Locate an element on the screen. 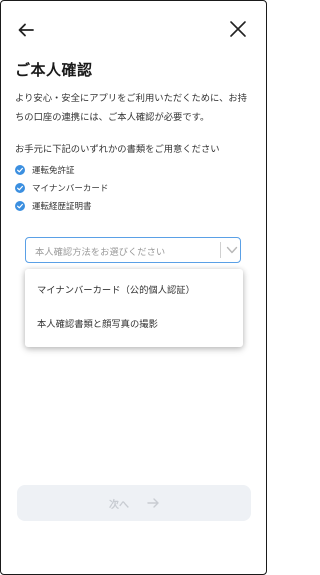 The width and height of the screenshot is (320, 575). option-id-document-photo: 本人確認書類と顔写真の撮影 is located at coordinates (97, 325).